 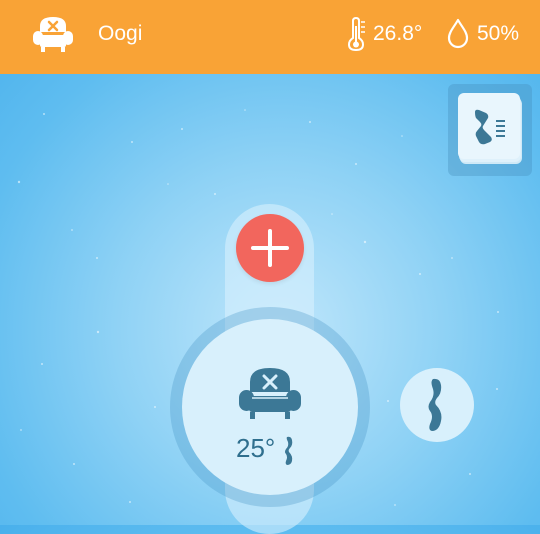 What do you see at coordinates (458, 33) in the screenshot?
I see `water-drop-icon` at bounding box center [458, 33].